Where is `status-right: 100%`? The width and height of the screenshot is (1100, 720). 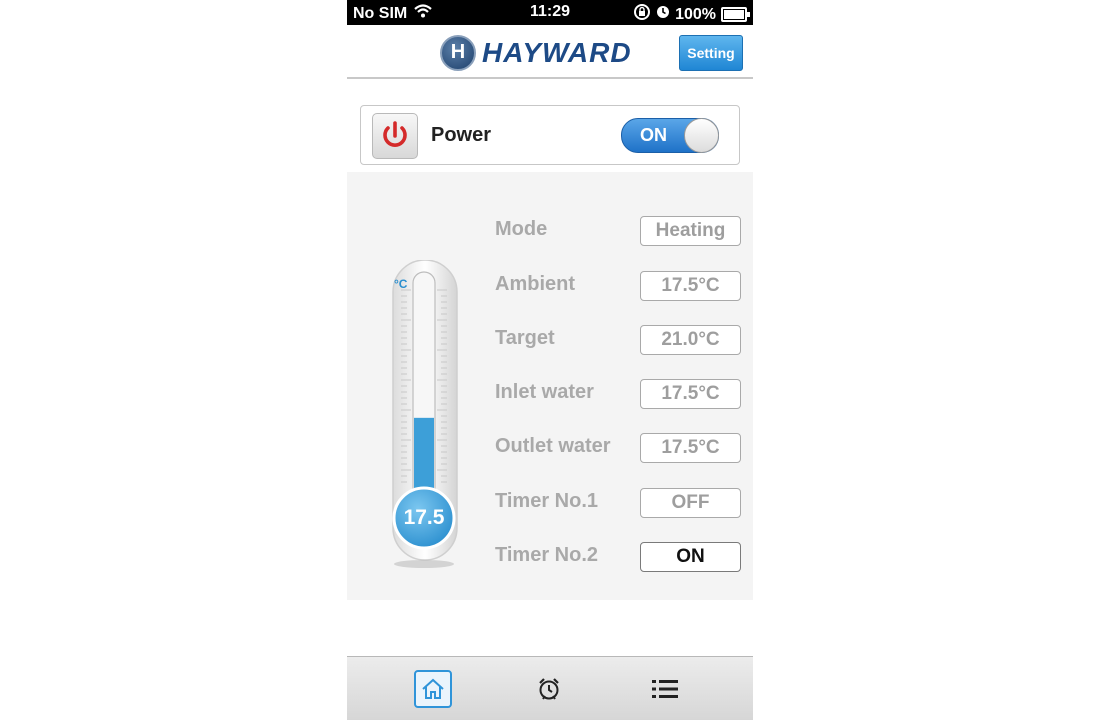 status-right: 100% is located at coordinates (691, 14).